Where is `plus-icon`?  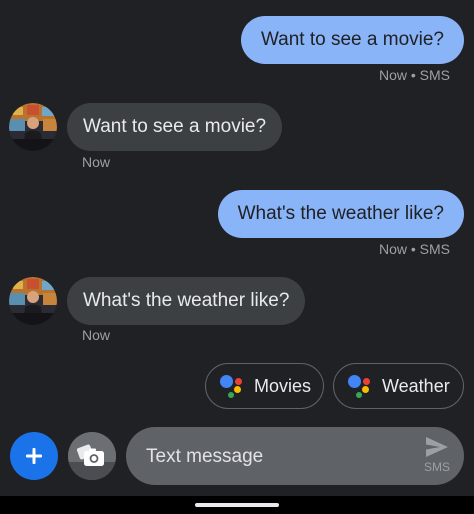
plus-icon is located at coordinates (34, 456).